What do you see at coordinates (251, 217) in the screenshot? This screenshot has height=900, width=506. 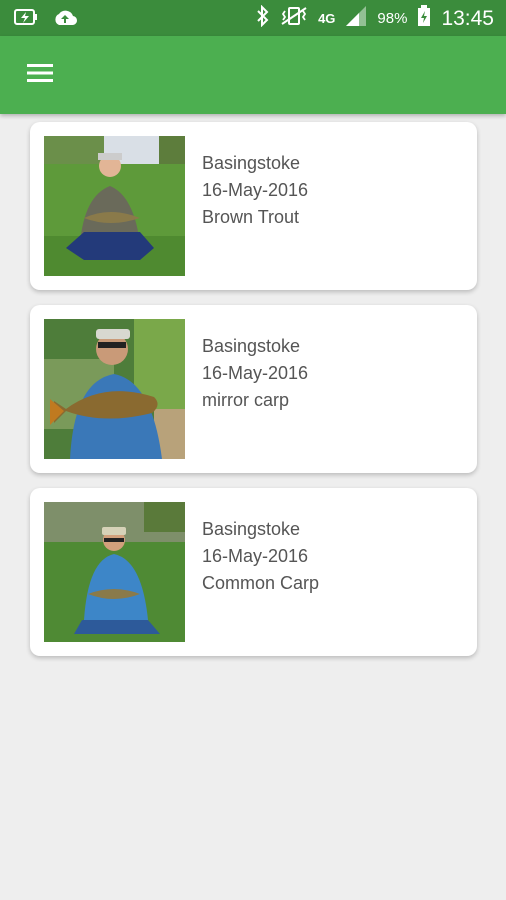 I see `catch-species: Brown Trout` at bounding box center [251, 217].